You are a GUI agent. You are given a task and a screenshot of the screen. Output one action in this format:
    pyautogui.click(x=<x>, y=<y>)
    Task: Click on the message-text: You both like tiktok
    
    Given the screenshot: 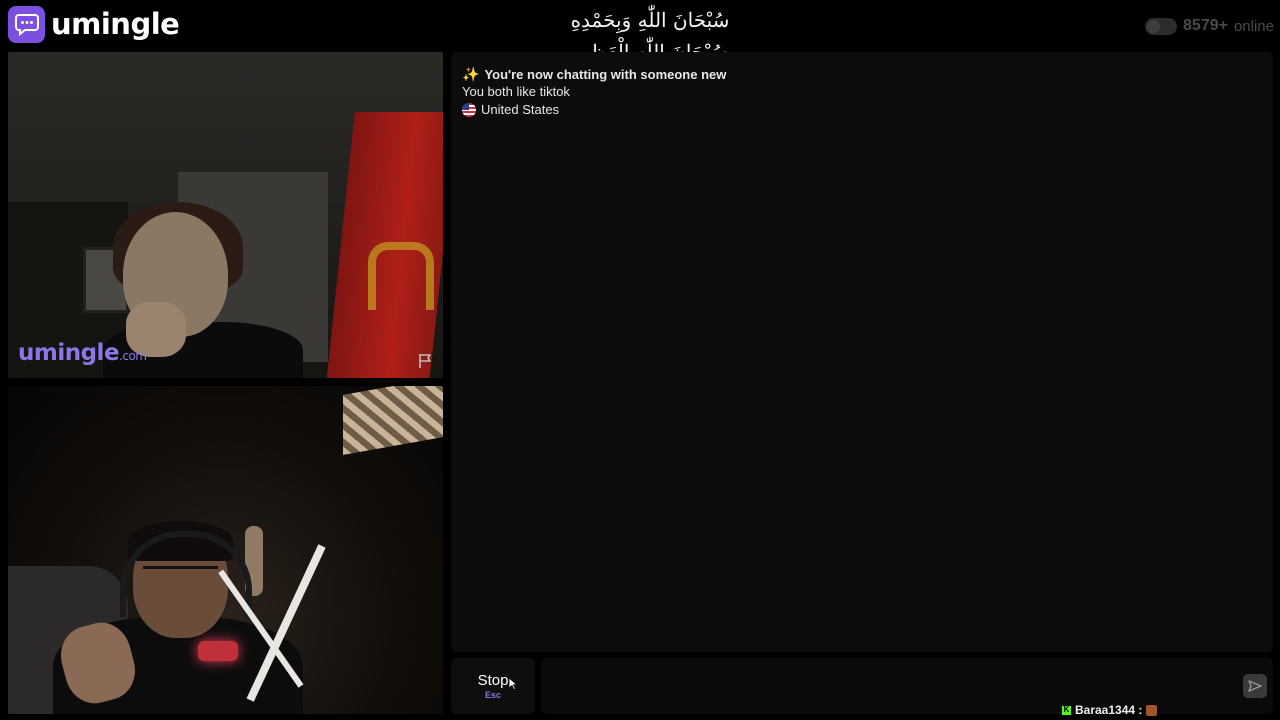 What is the action you would take?
    pyautogui.click(x=516, y=91)
    